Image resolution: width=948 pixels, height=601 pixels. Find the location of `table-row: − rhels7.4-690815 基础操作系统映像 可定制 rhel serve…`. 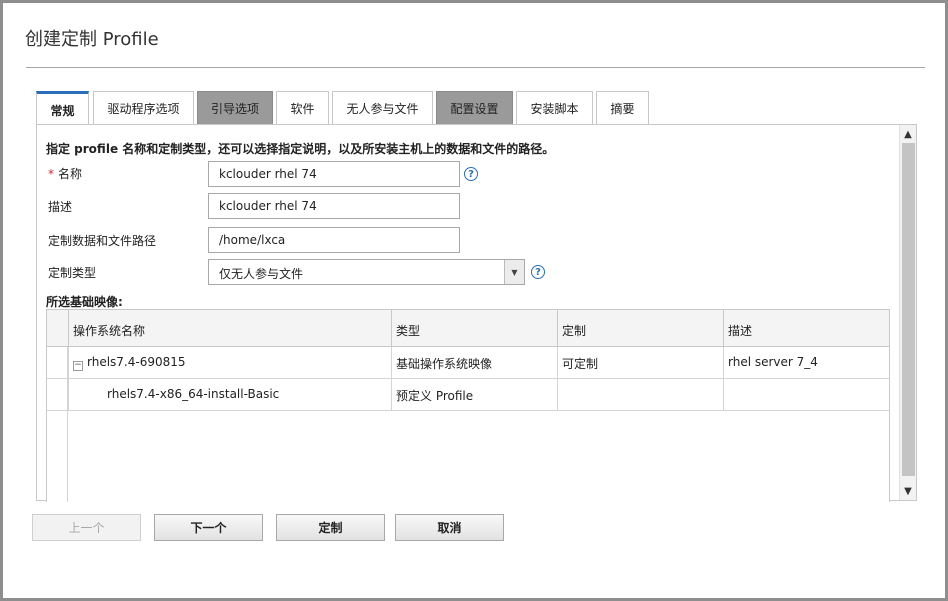

table-row: − rhels7.4-690815 基础操作系统映像 可定制 rhel serve… is located at coordinates (468, 363).